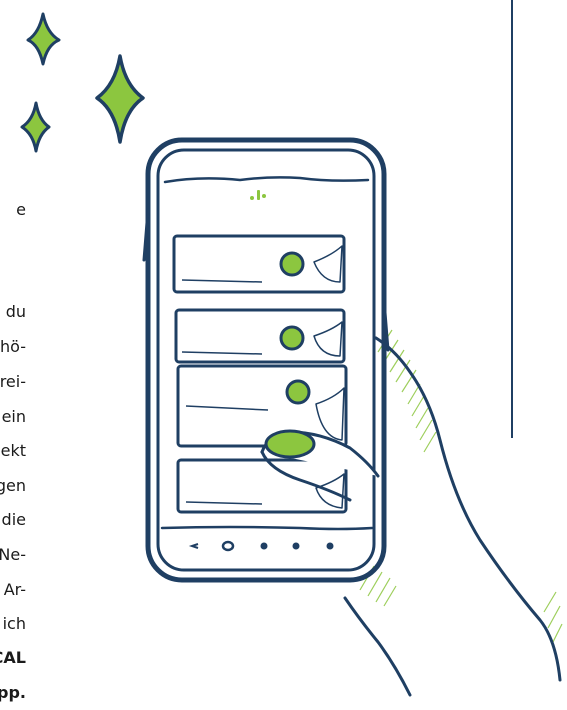 The image size is (567, 710). I want to click on card-list, so click(260, 374).